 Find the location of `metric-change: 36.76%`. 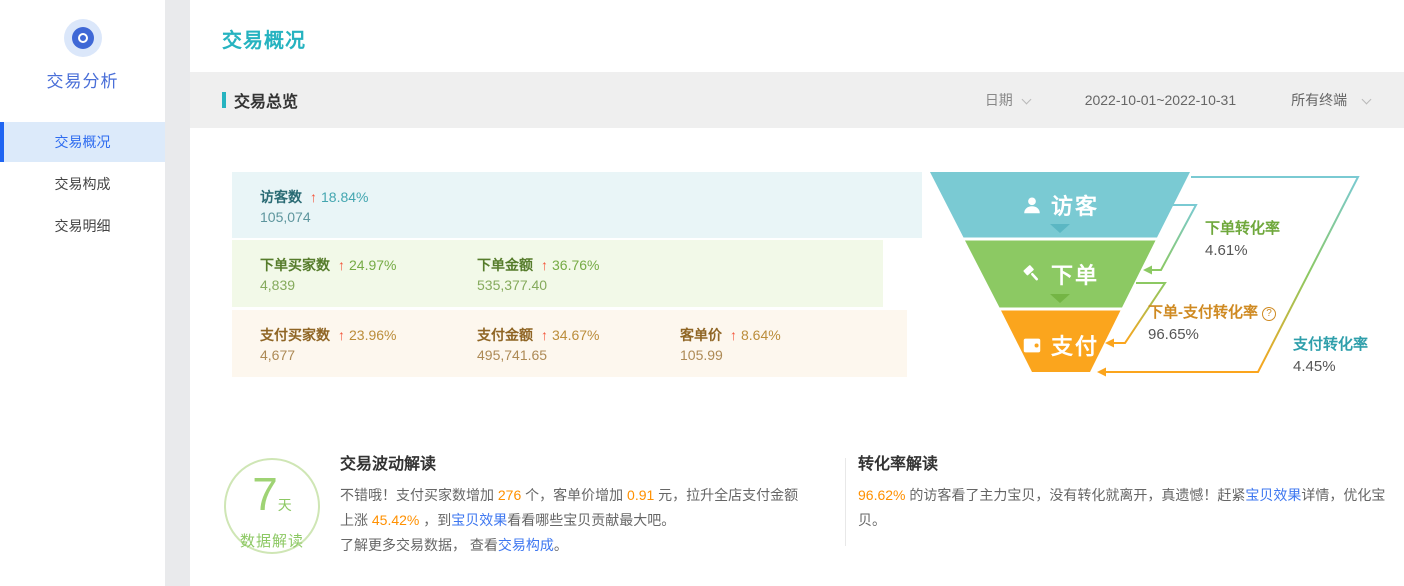

metric-change: 36.76% is located at coordinates (576, 265).